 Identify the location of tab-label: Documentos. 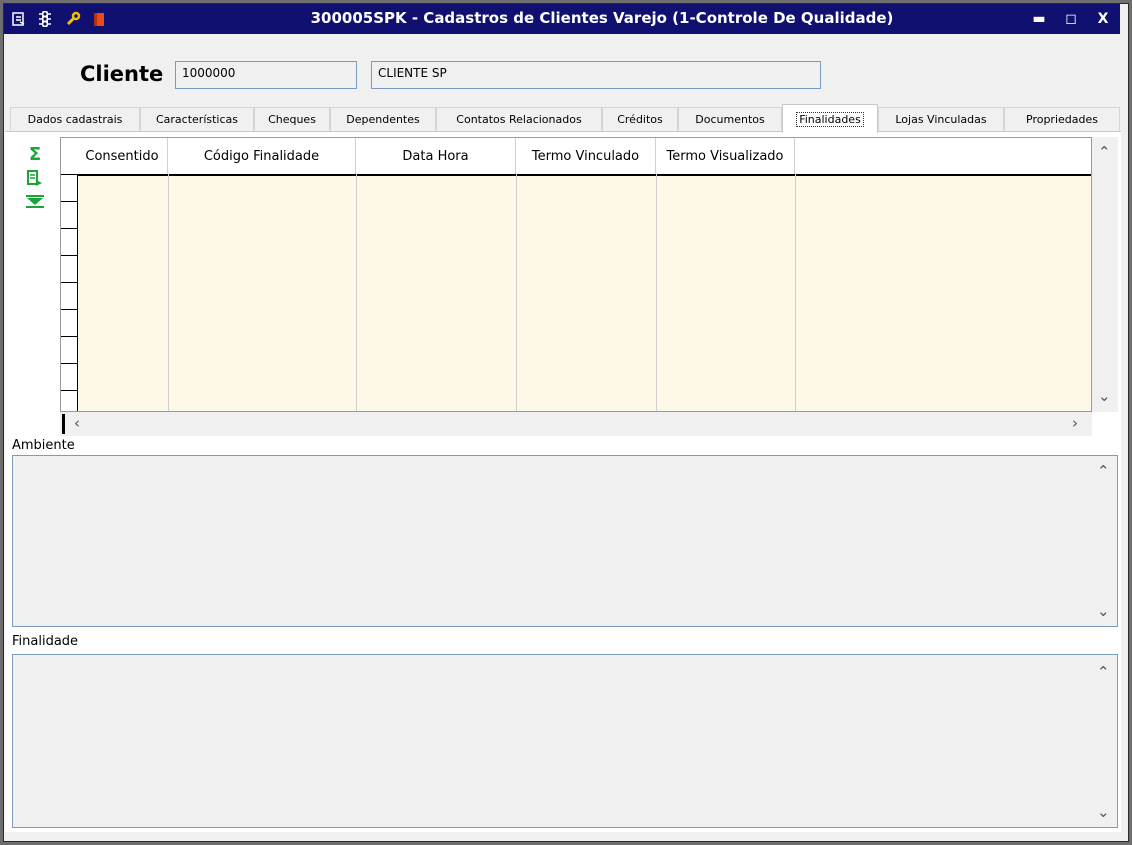
(730, 119).